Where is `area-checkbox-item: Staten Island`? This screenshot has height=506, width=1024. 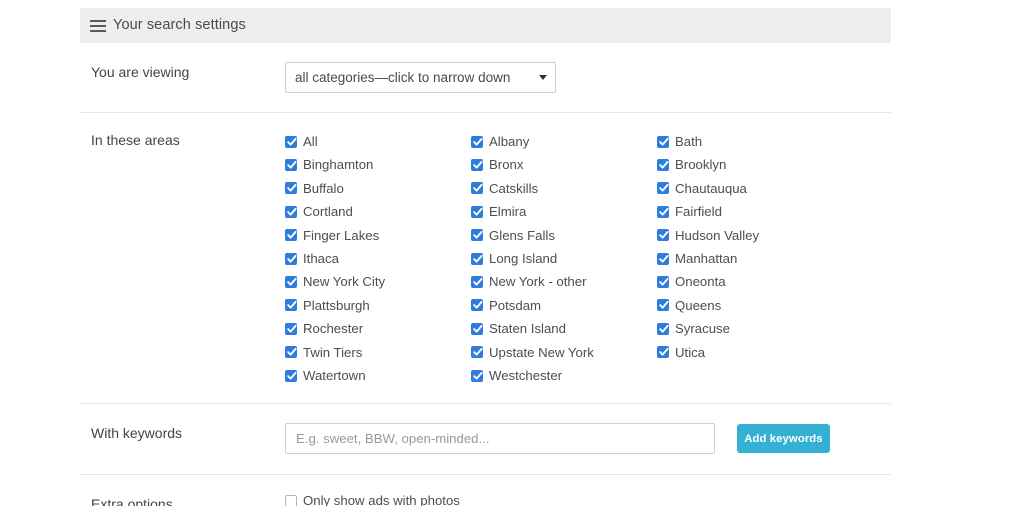
area-checkbox-item: Staten Island is located at coordinates (564, 328).